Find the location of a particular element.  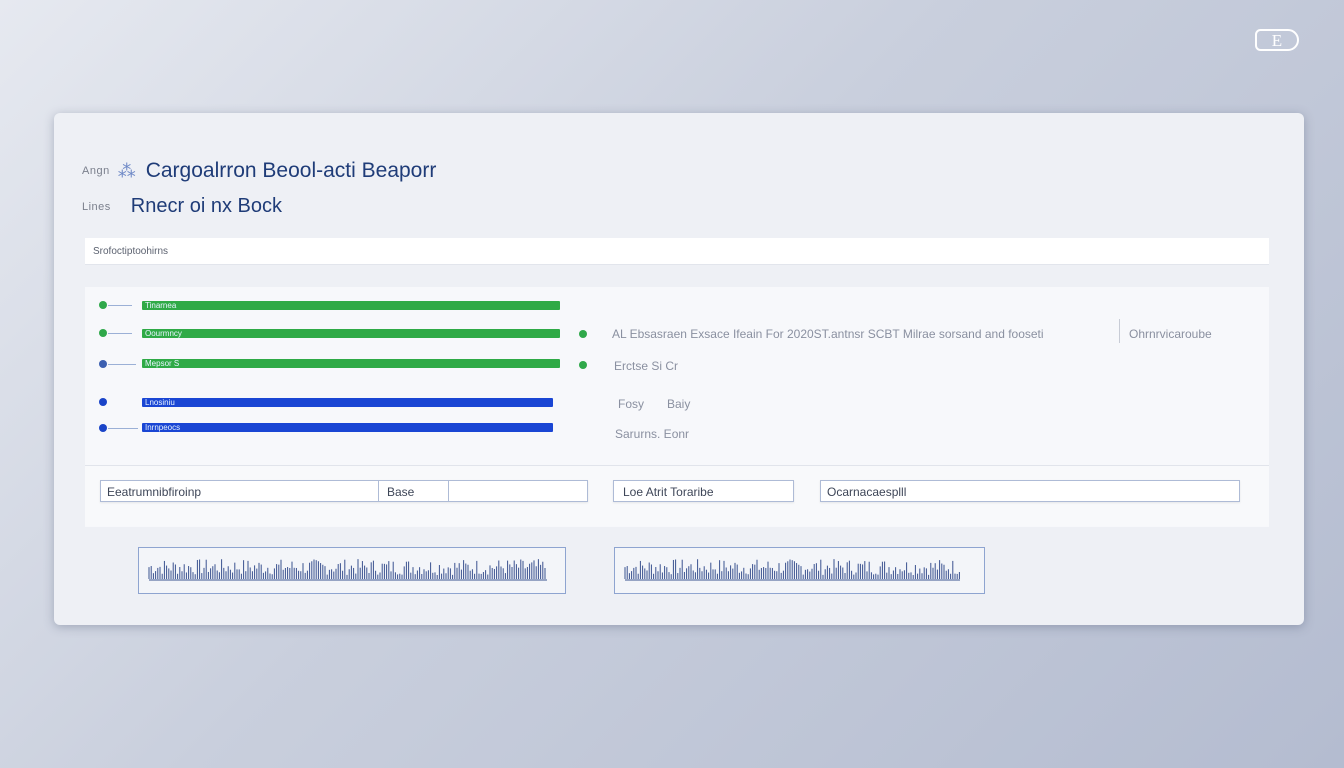

corner-logo-badge: E is located at coordinates (1277, 40).